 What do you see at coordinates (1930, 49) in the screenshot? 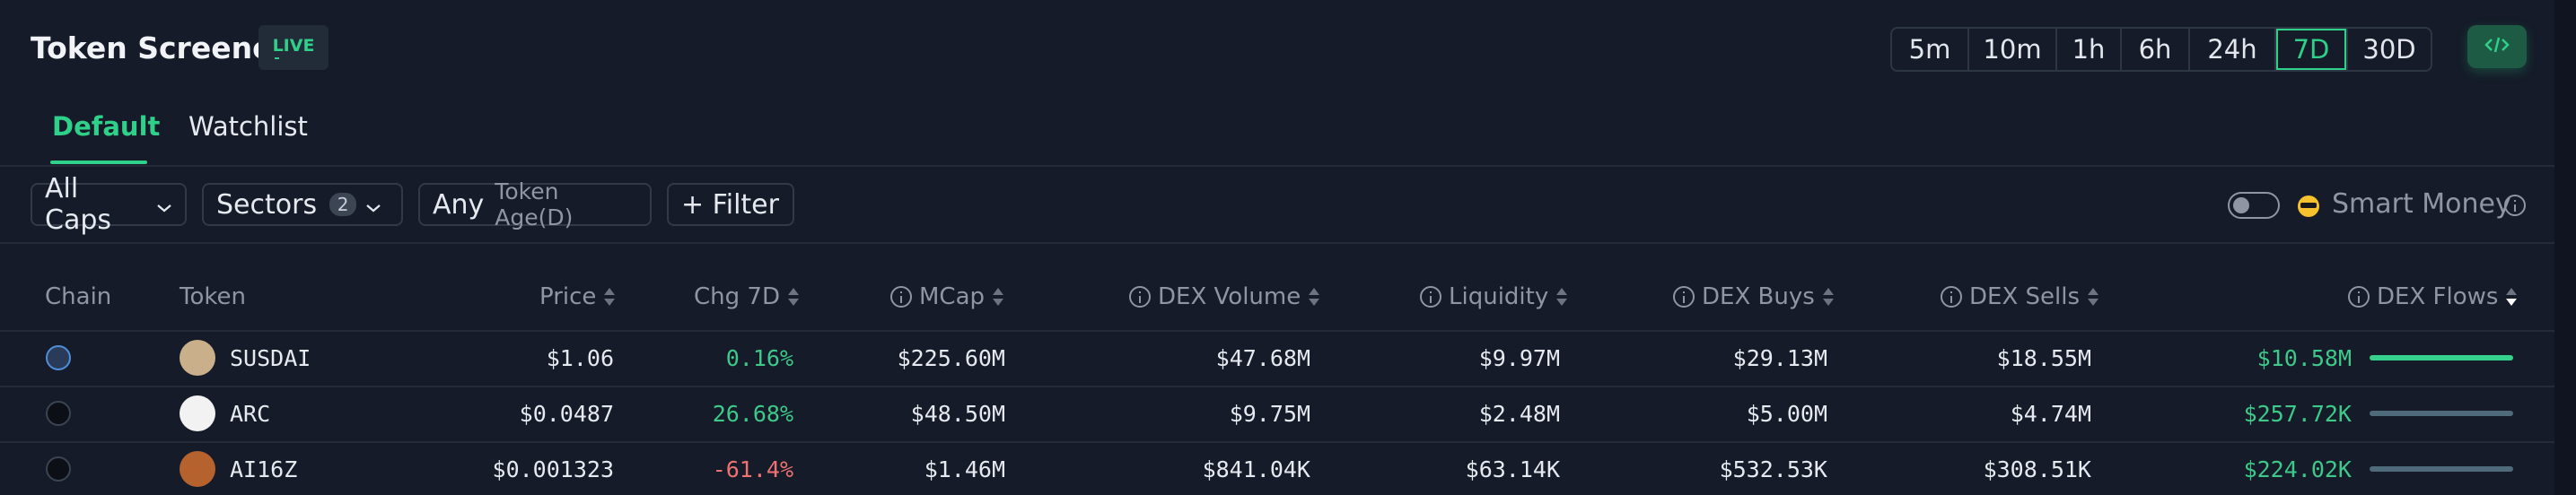
I see `timeframe-5m-button: 5m` at bounding box center [1930, 49].